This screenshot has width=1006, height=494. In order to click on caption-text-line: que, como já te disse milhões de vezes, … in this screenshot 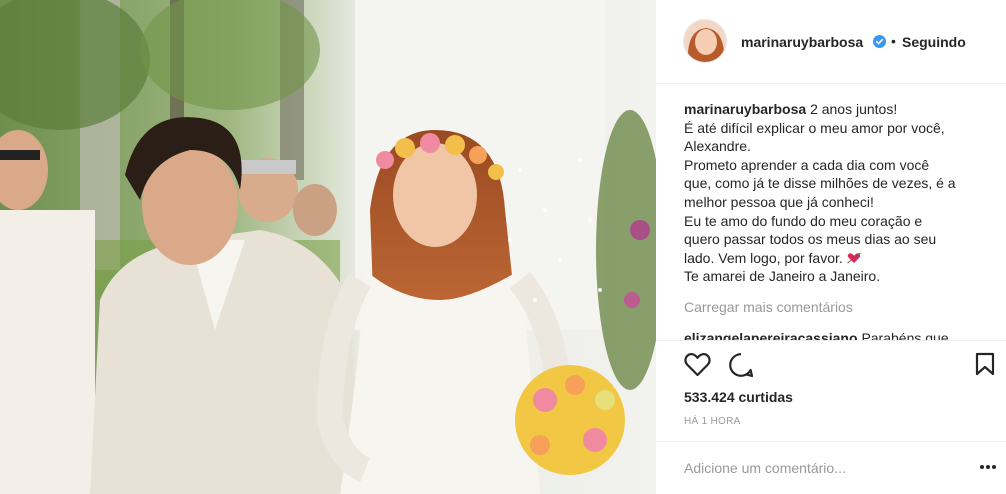, I will do `click(820, 183)`.